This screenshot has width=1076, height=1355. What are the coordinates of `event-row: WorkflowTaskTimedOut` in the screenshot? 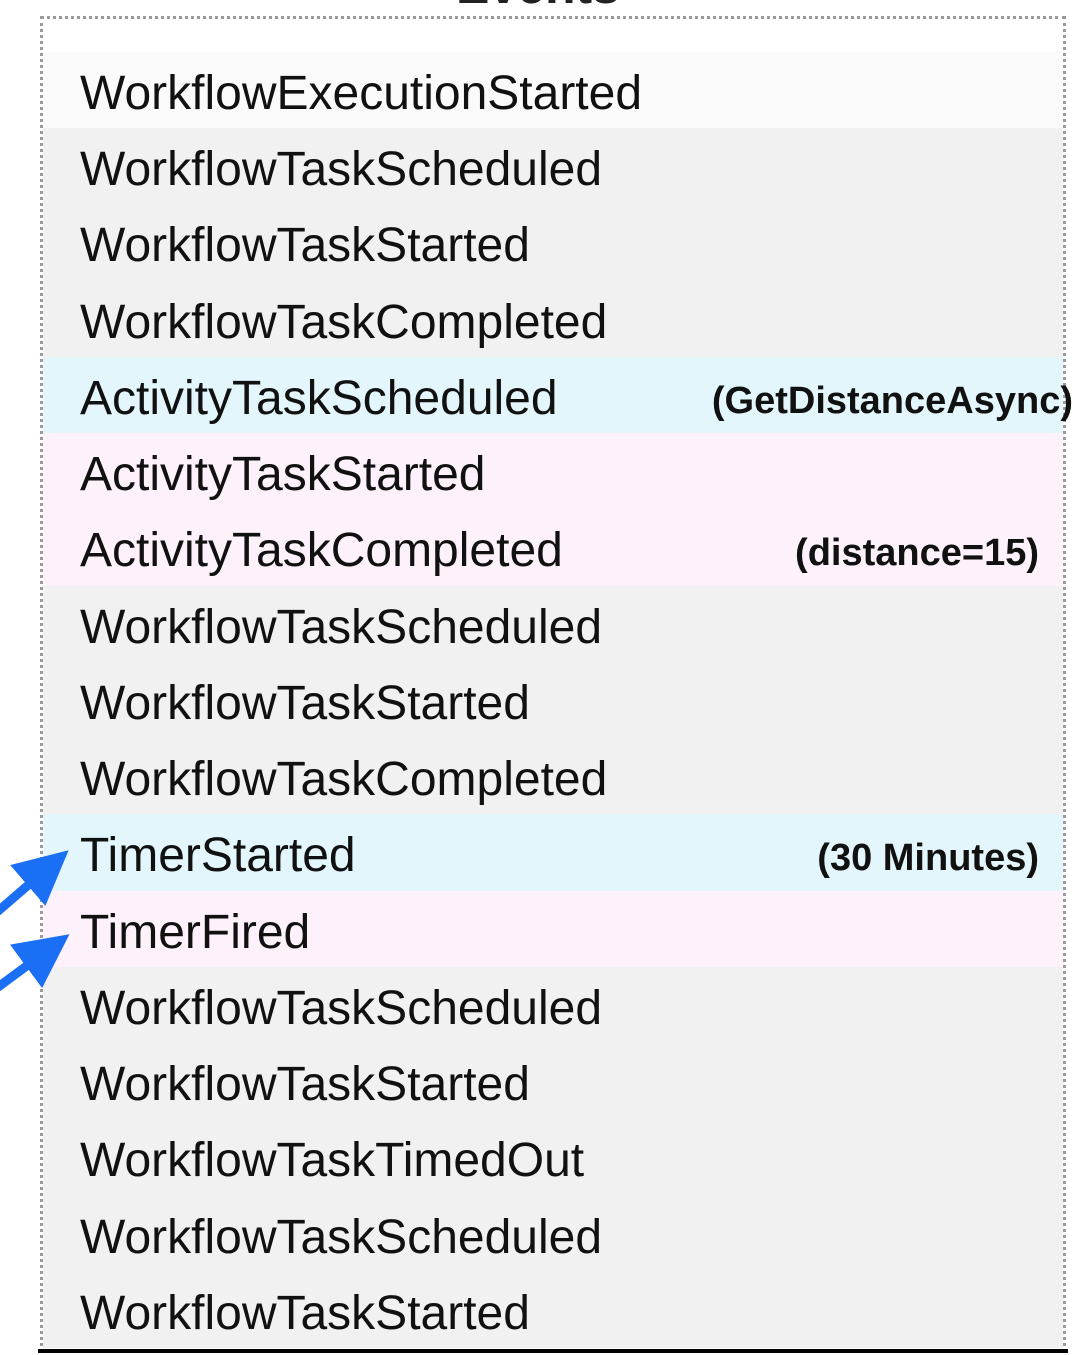 It's located at (553, 1157).